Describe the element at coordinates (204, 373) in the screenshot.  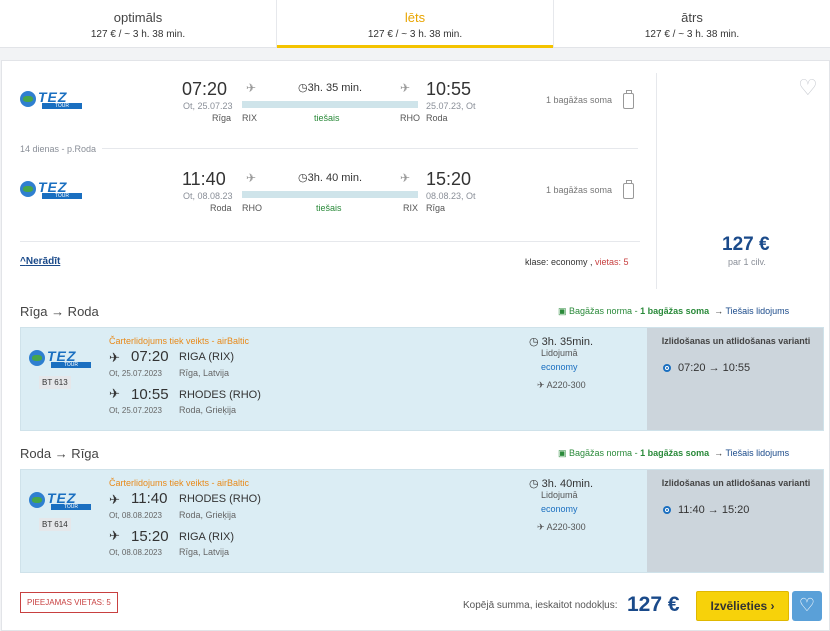
I see `dep-place: Rīga, Latvija` at that location.